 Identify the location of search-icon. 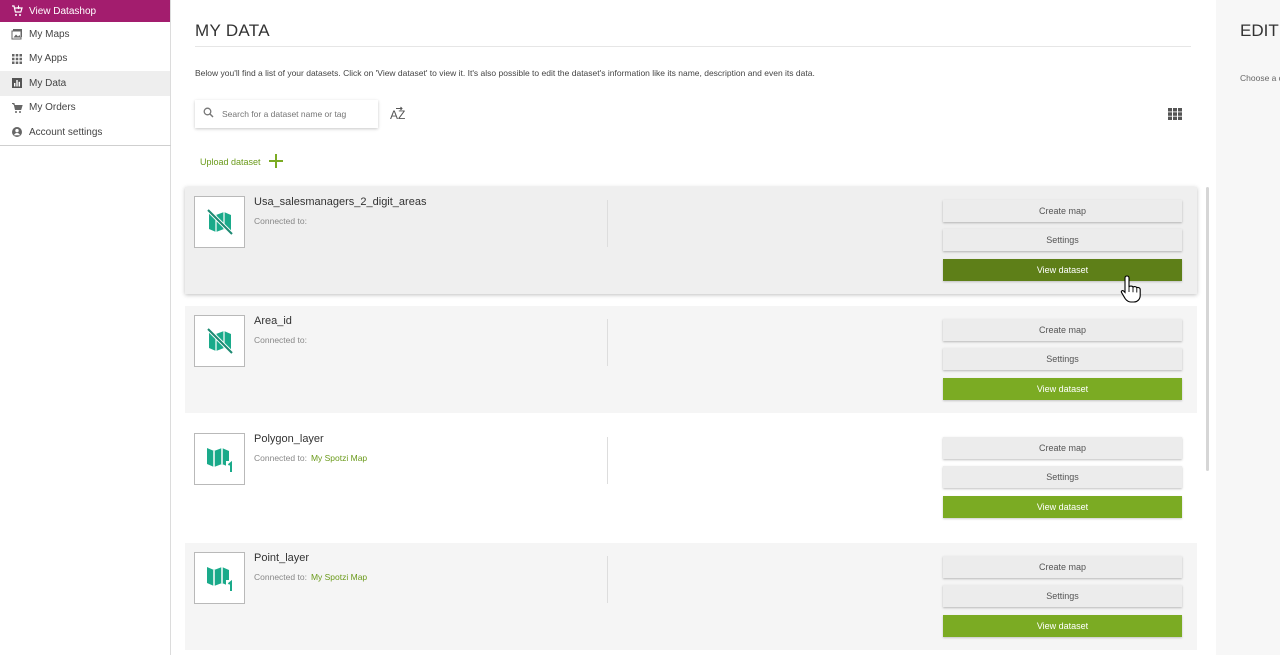
(208, 114).